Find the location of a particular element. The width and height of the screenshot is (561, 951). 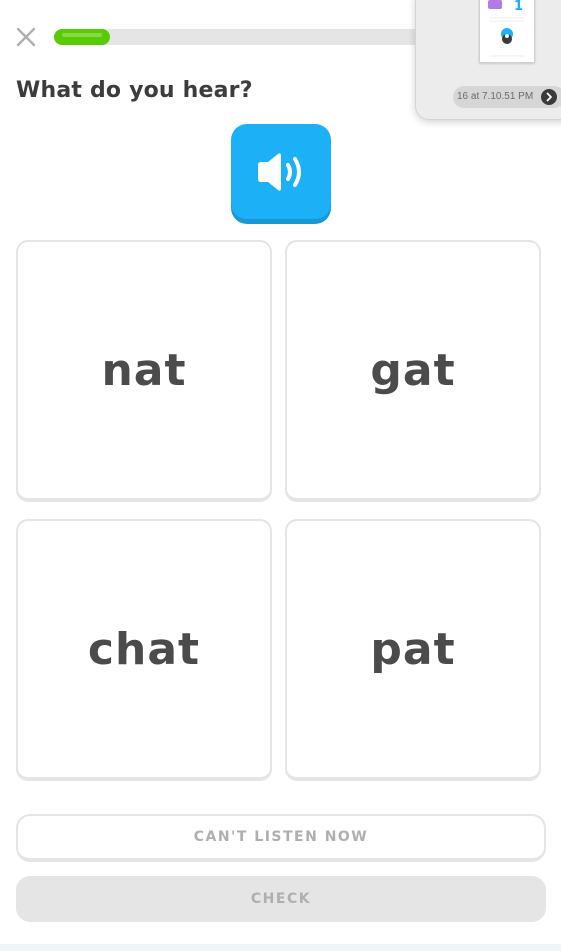

bottom-divider is located at coordinates (280, 947).